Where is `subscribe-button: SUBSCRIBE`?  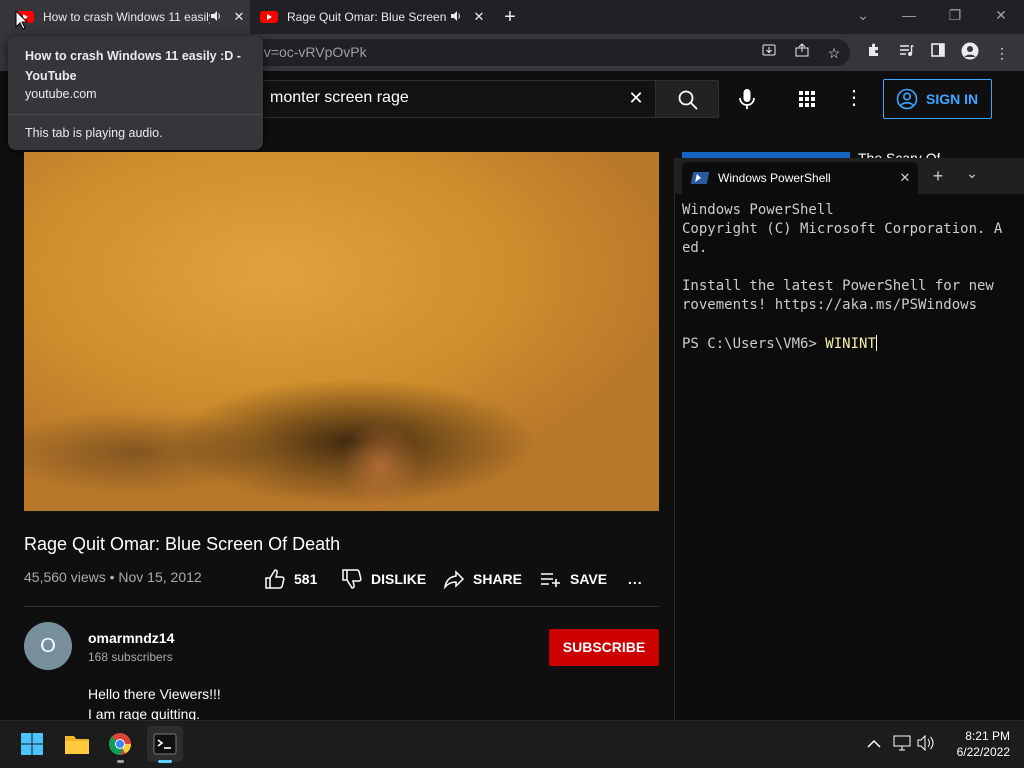 subscribe-button: SUBSCRIBE is located at coordinates (604, 647).